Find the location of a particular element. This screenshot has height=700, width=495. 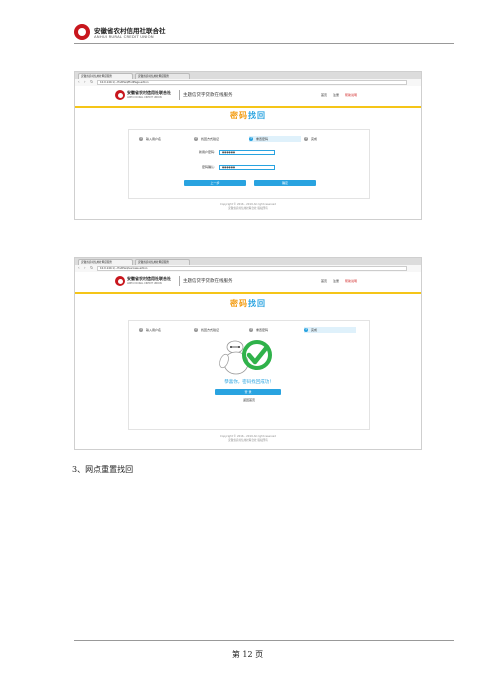

success-message: 恭喜你，密码找回成功！ is located at coordinates (249, 382).